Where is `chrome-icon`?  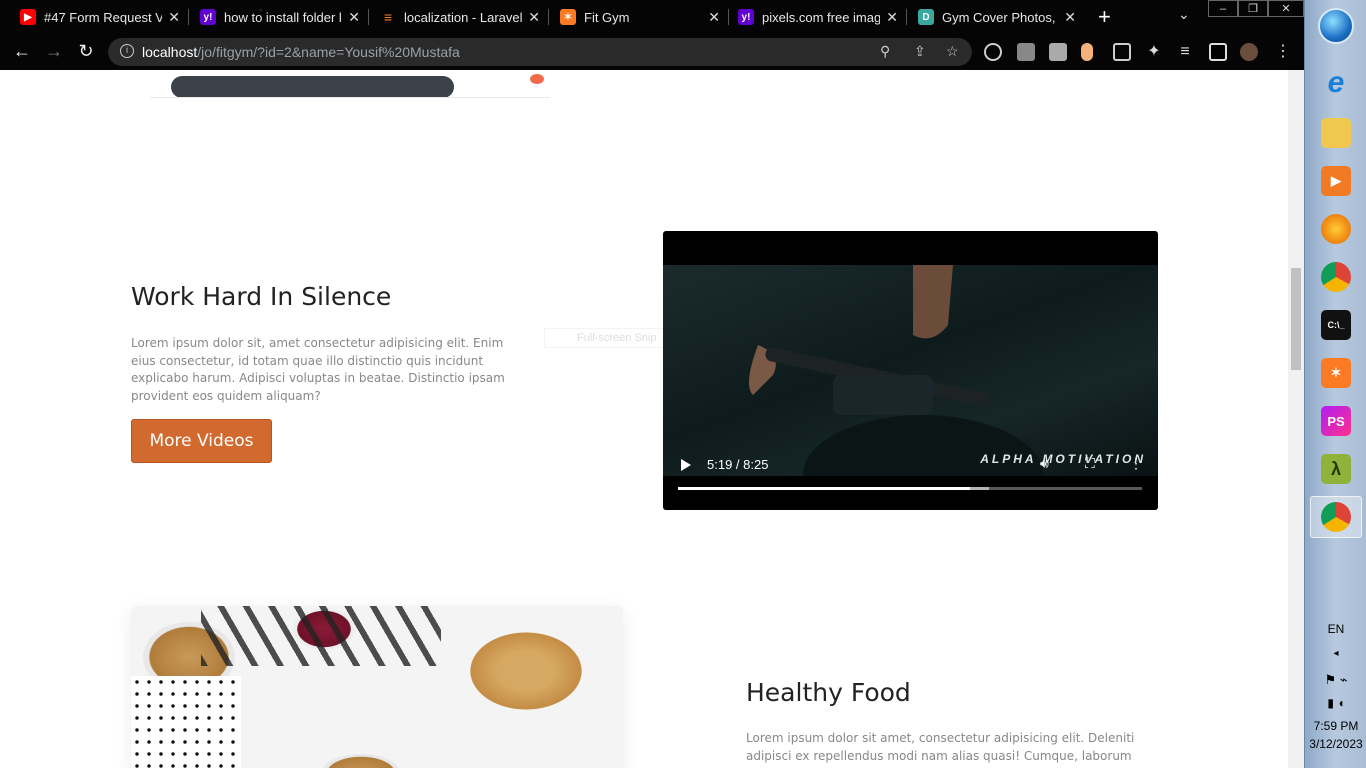 chrome-icon is located at coordinates (1336, 277).